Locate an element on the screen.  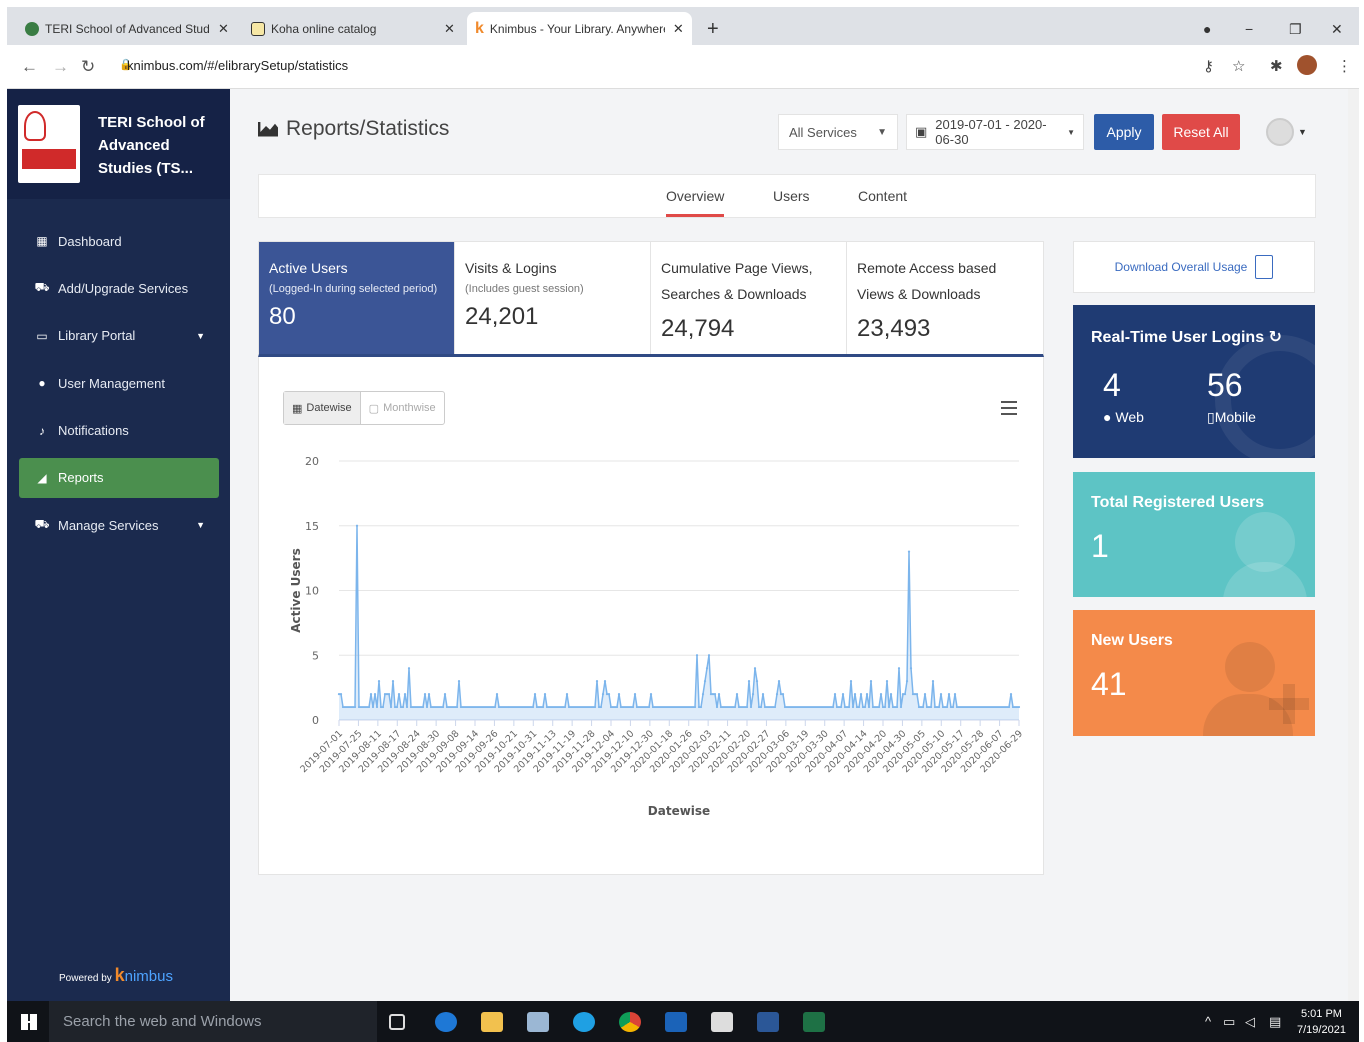
mobile-logins-value: 56 is located at coordinates (1225, 385).